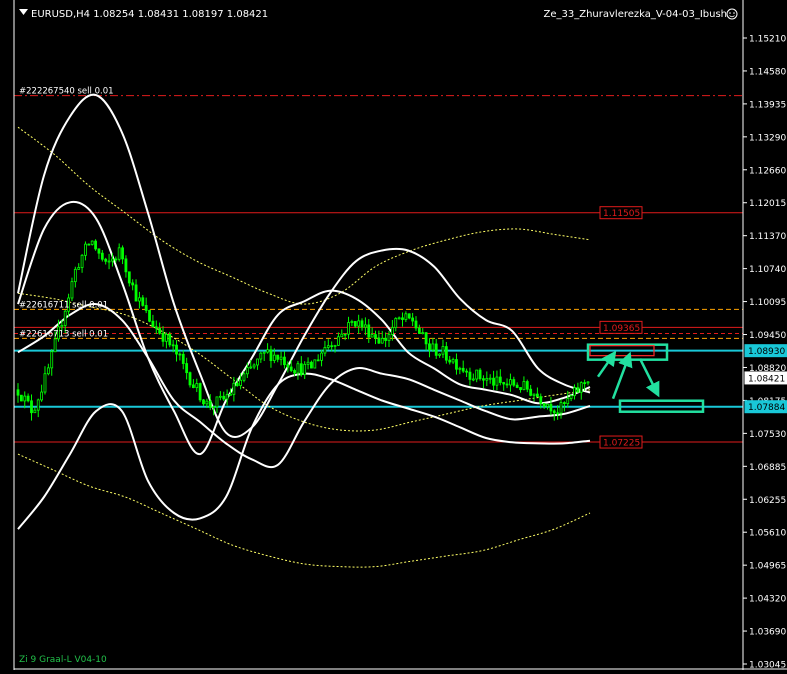 Image resolution: width=787 pixels, height=674 pixels. What do you see at coordinates (66, 92) in the screenshot?
I see `order-label: #222267540 sell 0.01` at bounding box center [66, 92].